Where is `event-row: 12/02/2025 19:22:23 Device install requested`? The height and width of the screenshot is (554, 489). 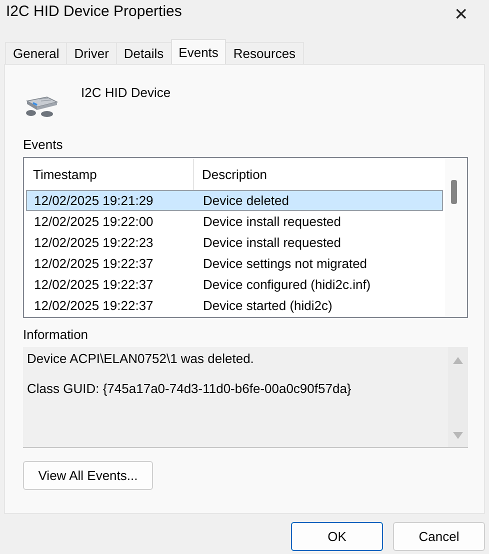 event-row: 12/02/2025 19:22:23 Device install requested is located at coordinates (234, 242).